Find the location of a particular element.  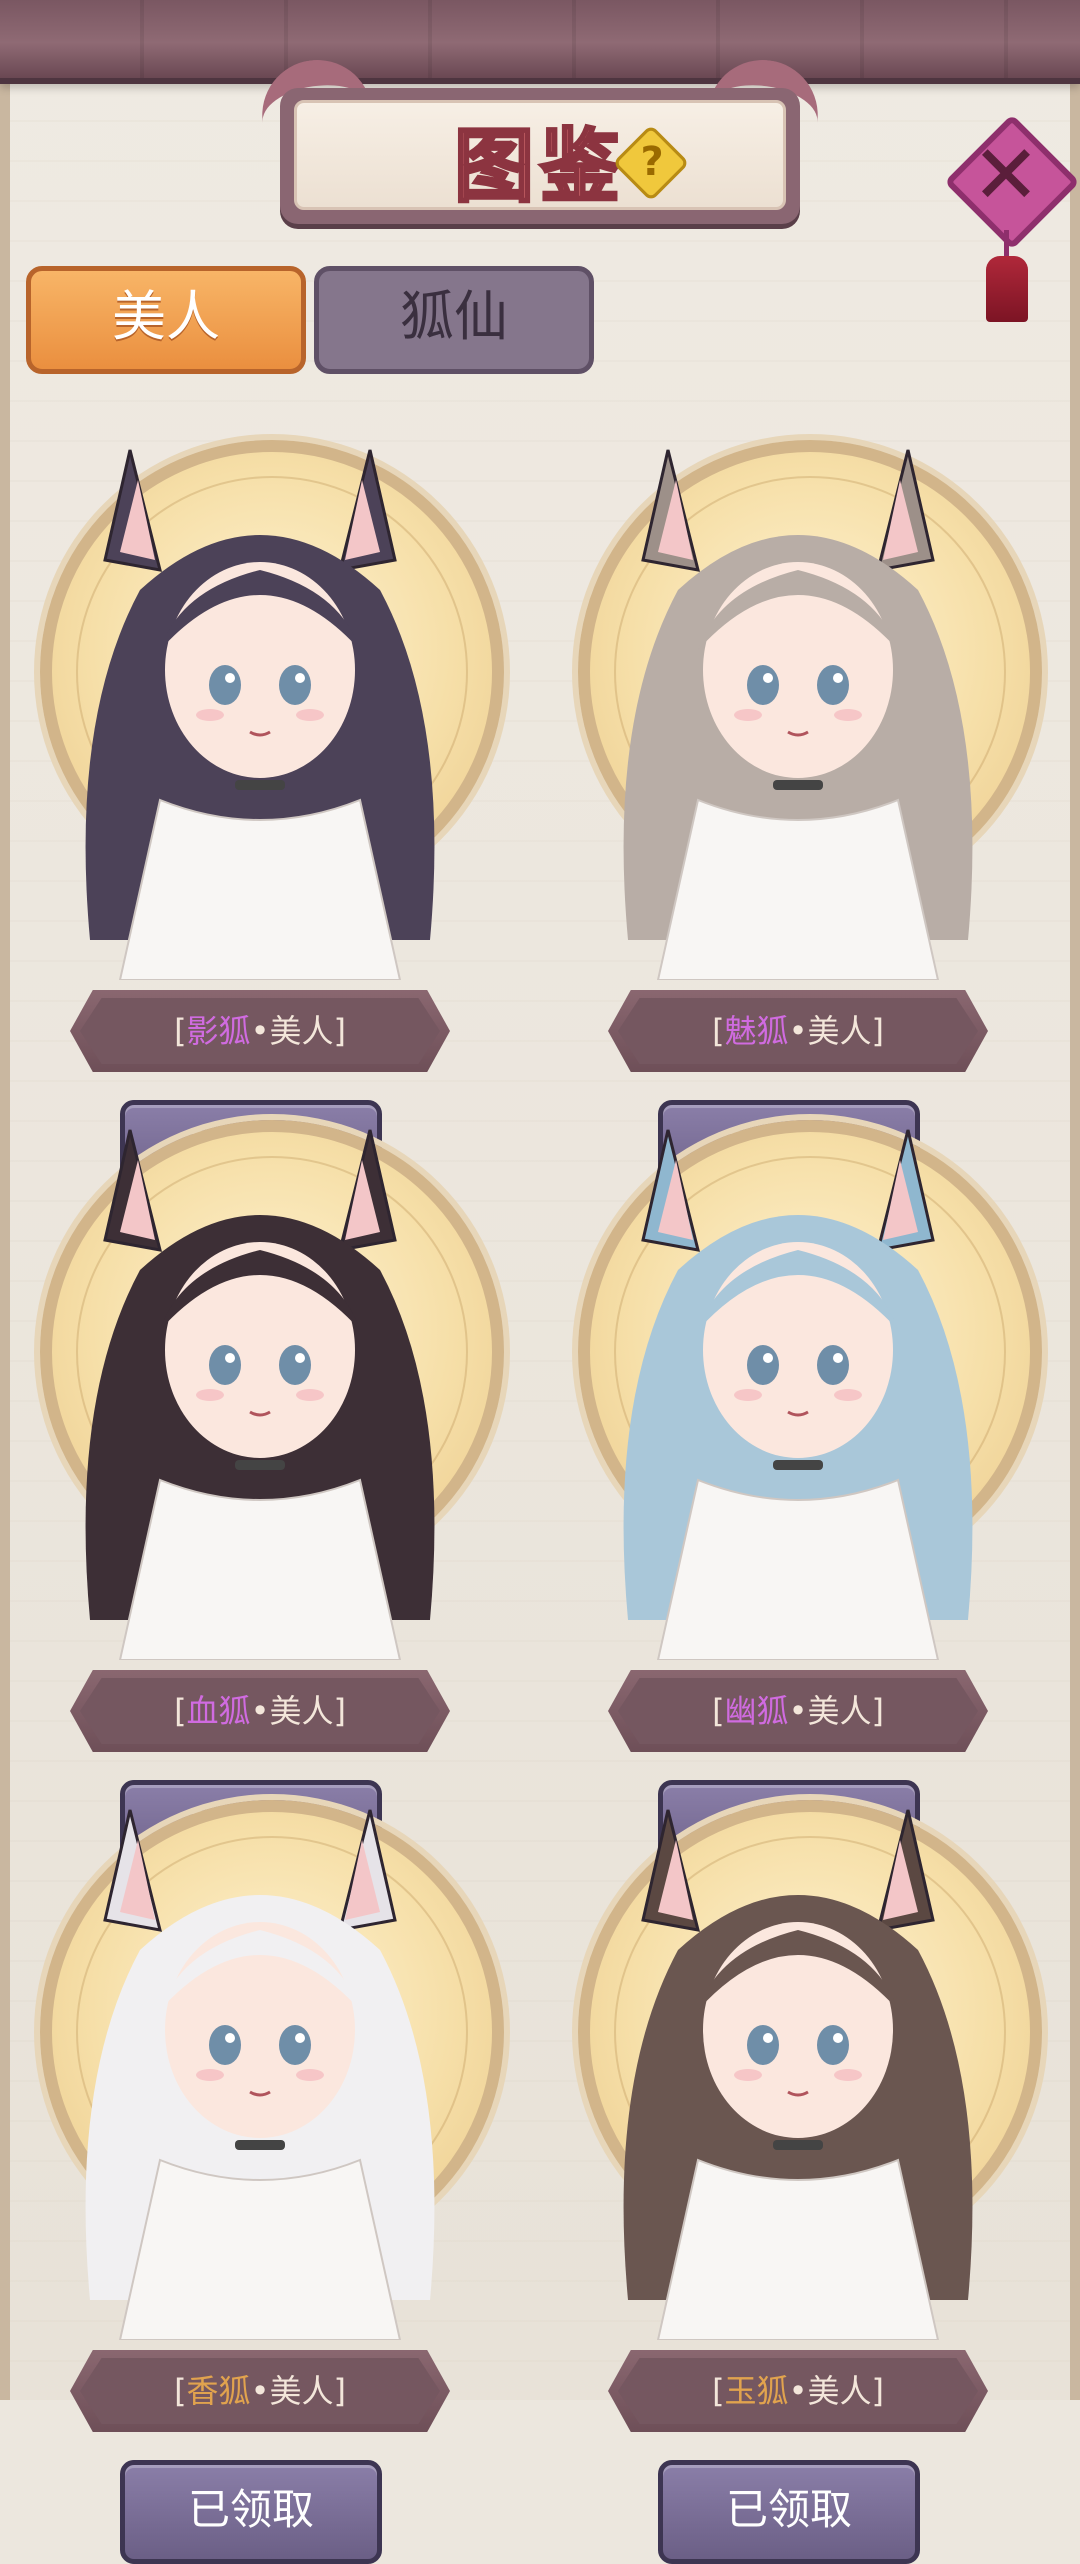

fox-name: 魅狐 is located at coordinates (756, 1031).